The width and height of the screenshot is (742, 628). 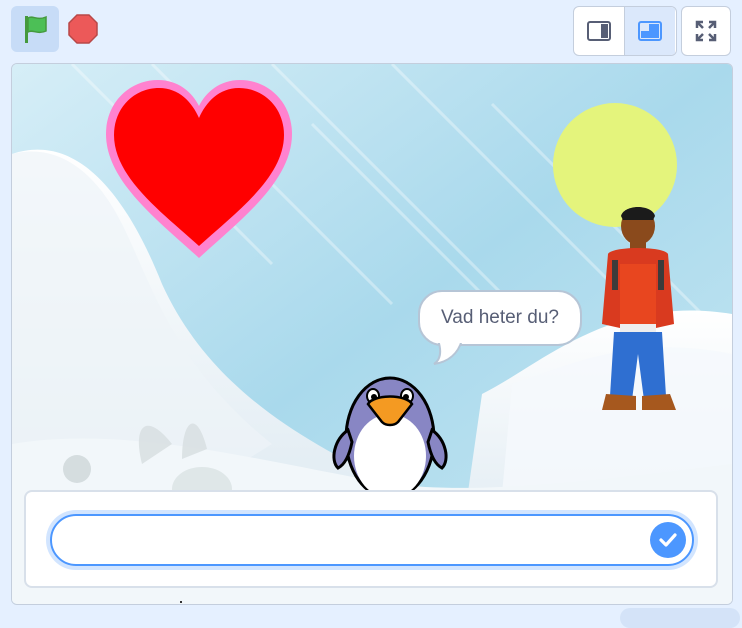 I want to click on small-stage-button, so click(x=599, y=31).